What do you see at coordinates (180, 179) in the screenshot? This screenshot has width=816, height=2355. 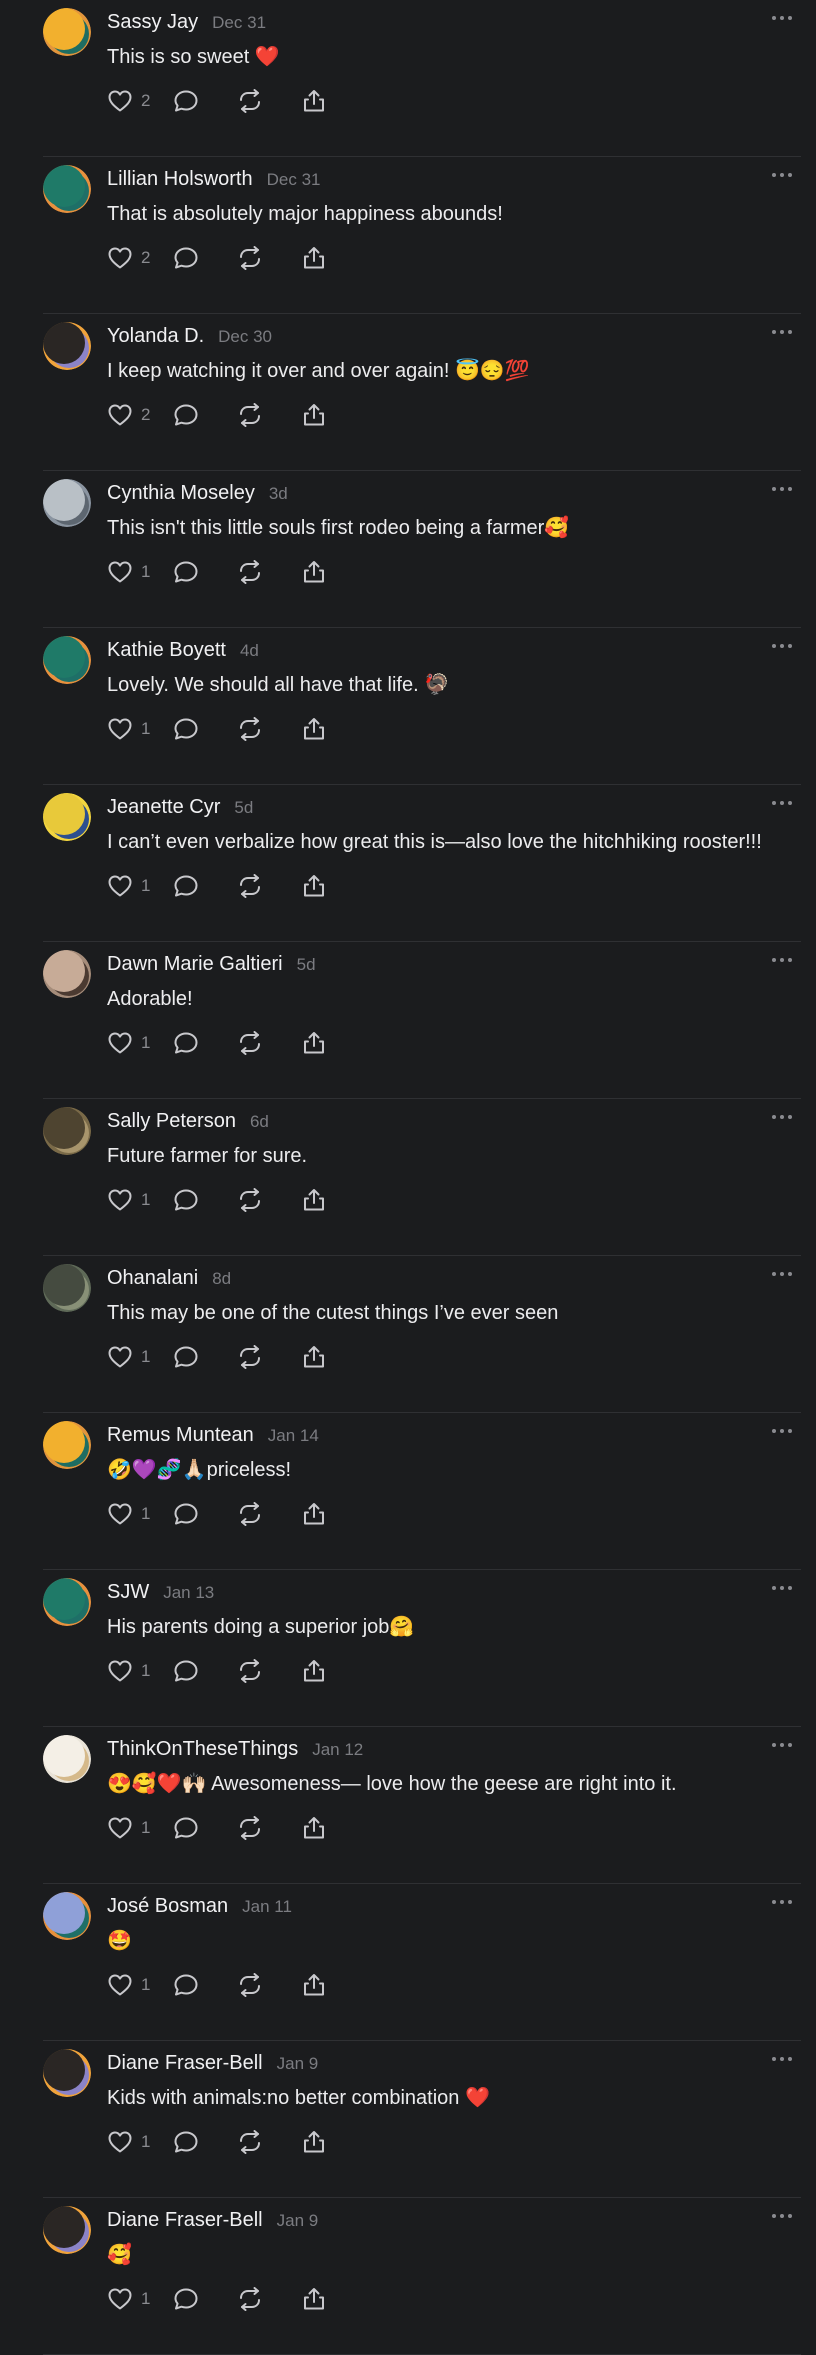 I see `author-name: Lillian Holsworth` at bounding box center [180, 179].